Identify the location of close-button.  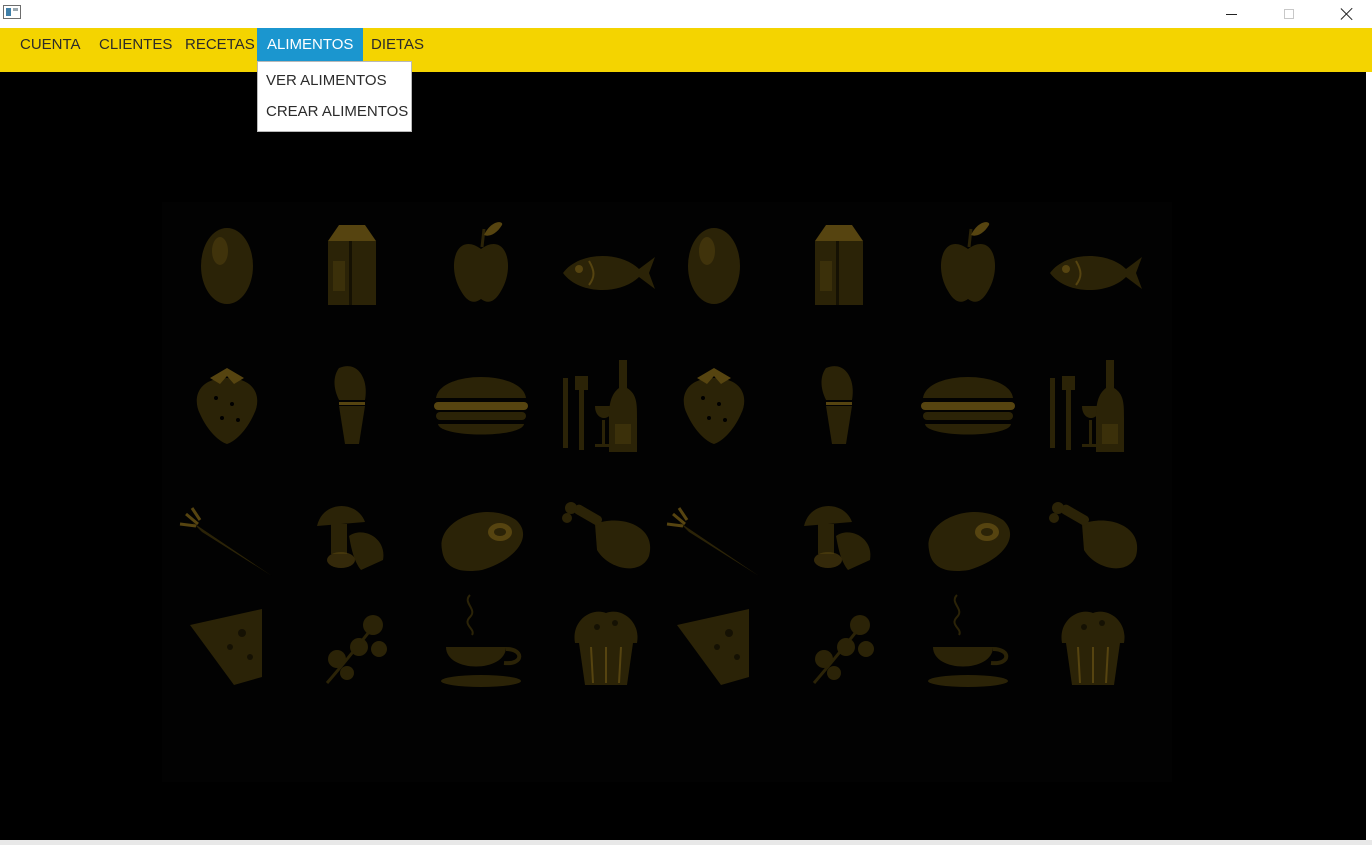
(1345, 14).